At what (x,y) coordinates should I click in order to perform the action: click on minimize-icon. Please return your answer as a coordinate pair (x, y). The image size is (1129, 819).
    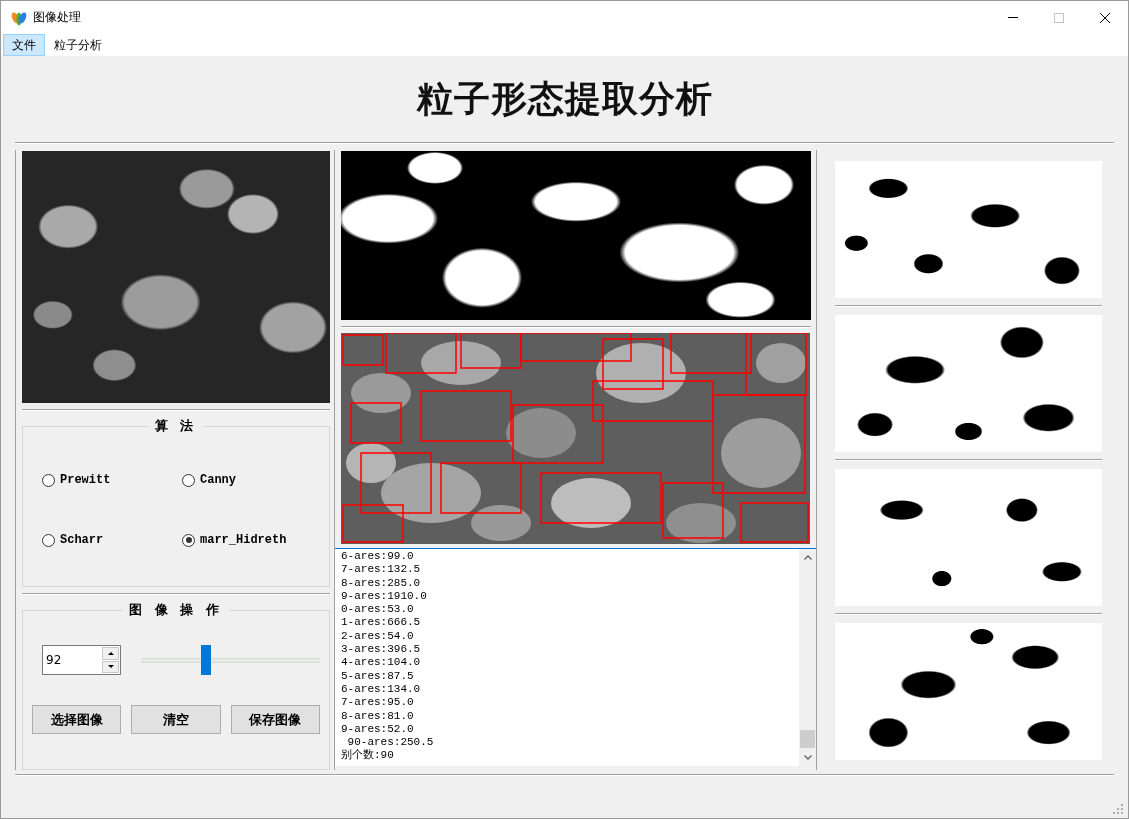
    Looking at the image, I should click on (1013, 17).